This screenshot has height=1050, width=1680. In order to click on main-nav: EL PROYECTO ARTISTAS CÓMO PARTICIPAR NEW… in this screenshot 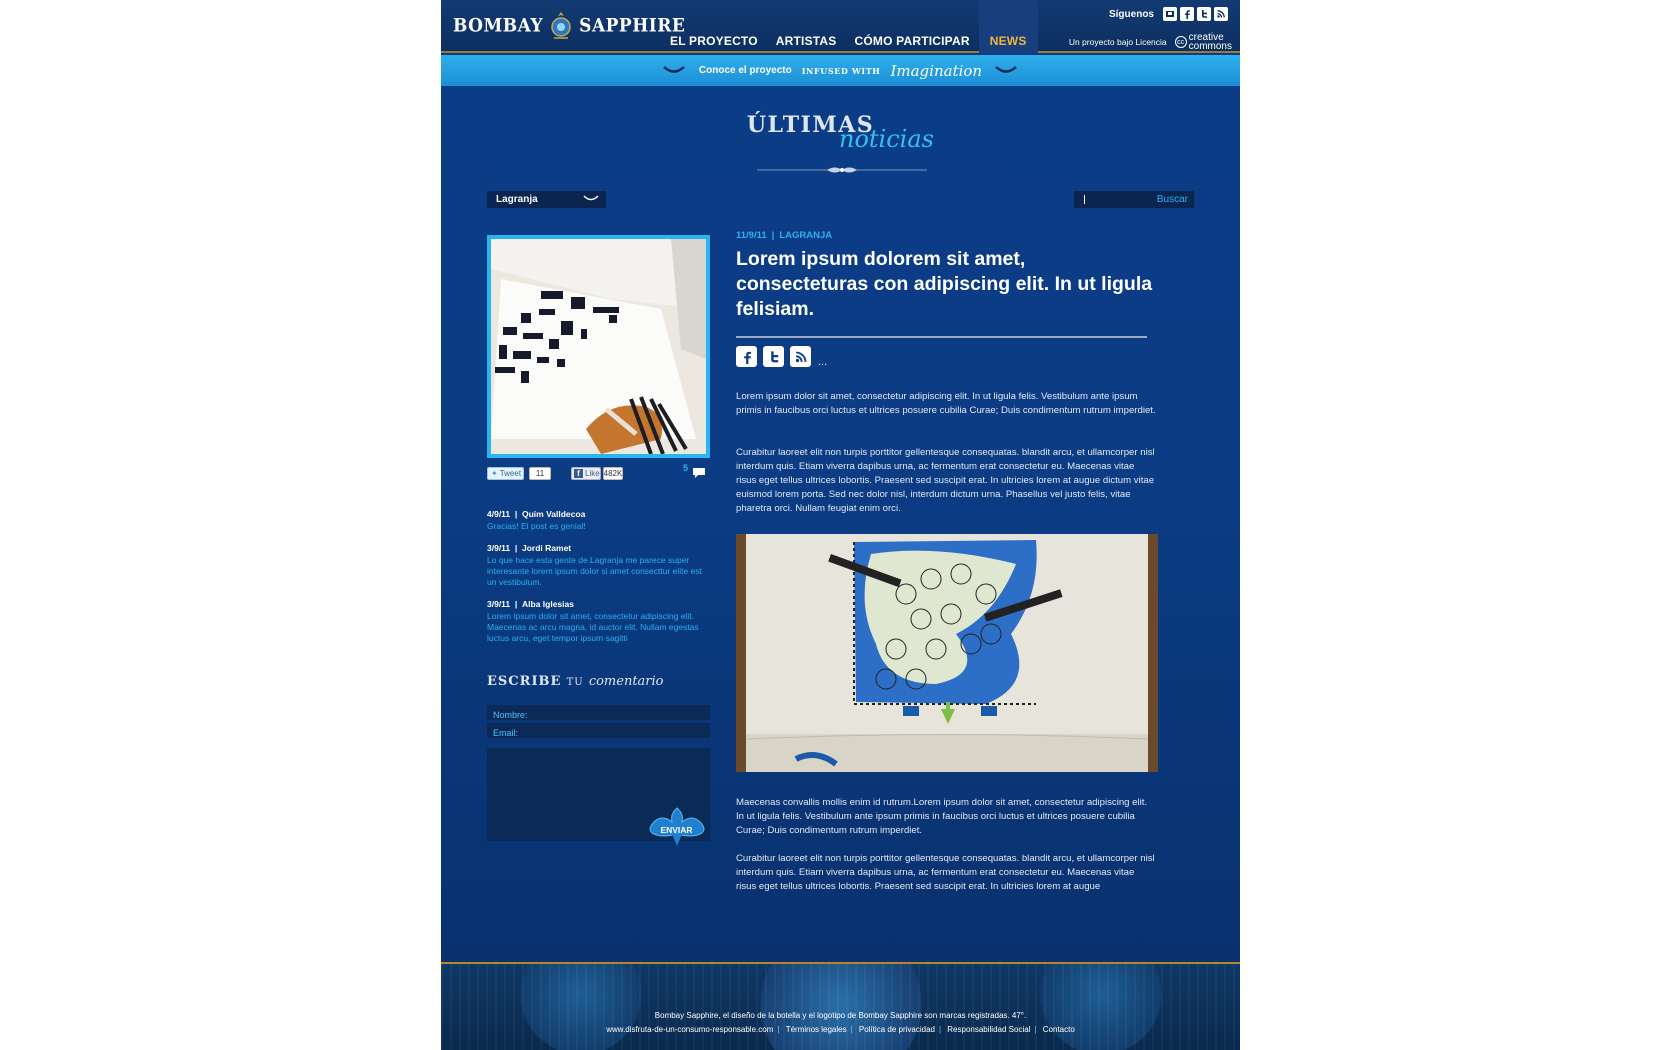, I will do `click(849, 26)`.